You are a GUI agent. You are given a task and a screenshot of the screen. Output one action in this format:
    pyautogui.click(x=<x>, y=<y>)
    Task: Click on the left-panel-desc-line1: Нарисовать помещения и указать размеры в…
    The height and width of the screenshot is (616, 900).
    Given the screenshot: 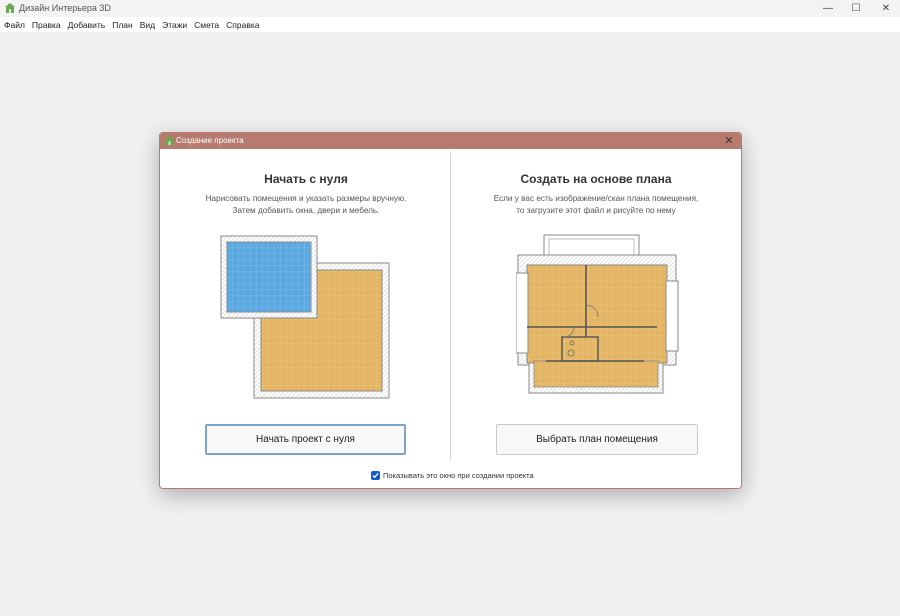 What is the action you would take?
    pyautogui.click(x=306, y=198)
    